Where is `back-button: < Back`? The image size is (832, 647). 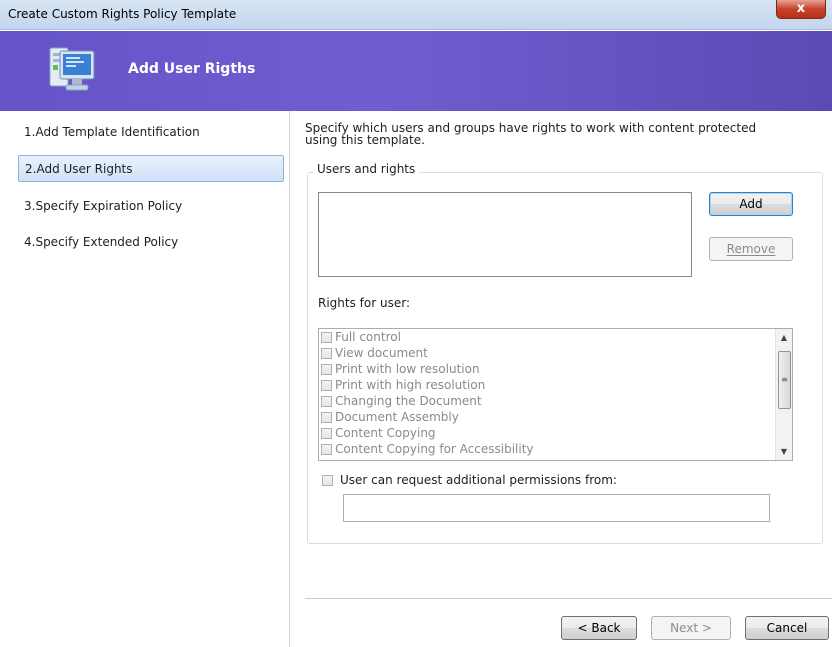 back-button: < Back is located at coordinates (599, 628).